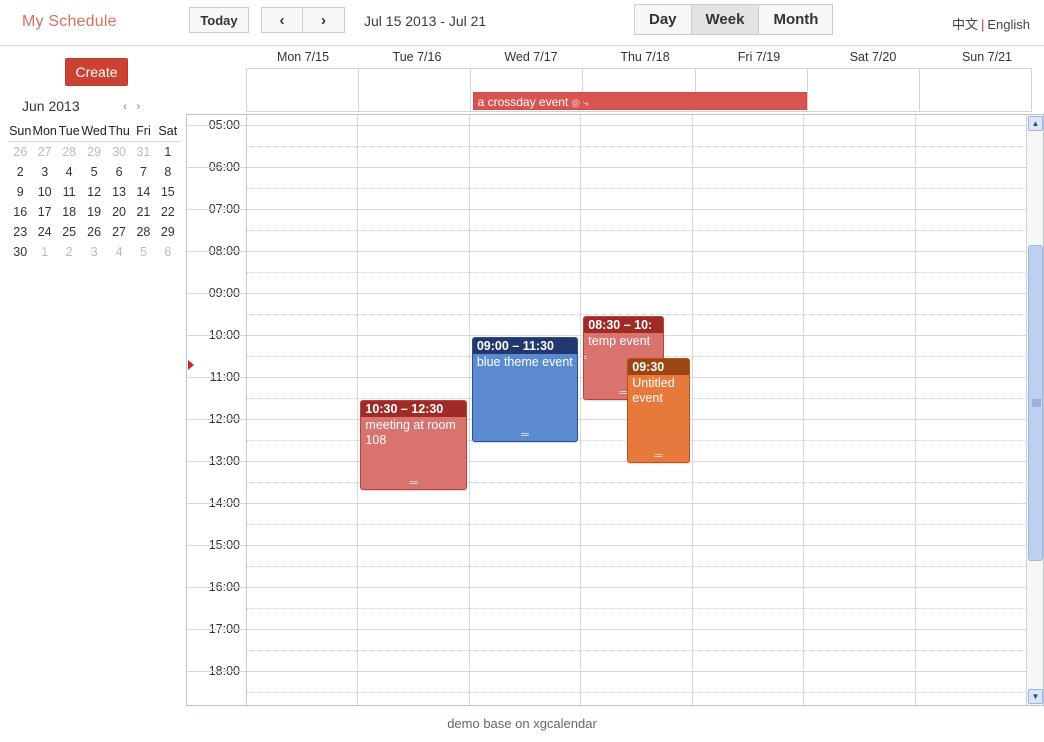 This screenshot has width=1044, height=742. Describe the element at coordinates (873, 57) in the screenshot. I see `day-header-sat: Sat 7/20` at that location.